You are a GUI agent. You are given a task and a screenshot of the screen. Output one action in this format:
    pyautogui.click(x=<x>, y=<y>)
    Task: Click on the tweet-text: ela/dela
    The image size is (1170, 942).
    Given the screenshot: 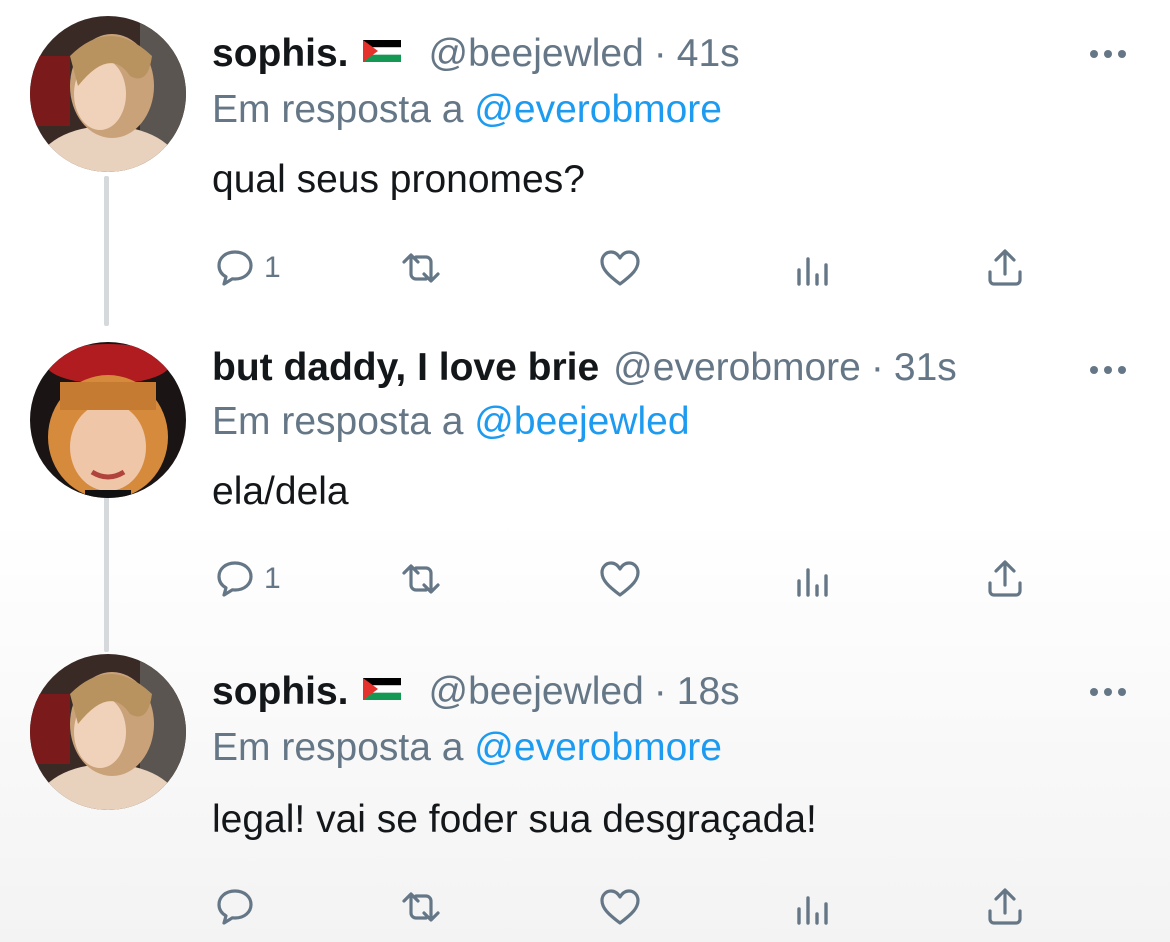 What is the action you would take?
    pyautogui.click(x=280, y=491)
    